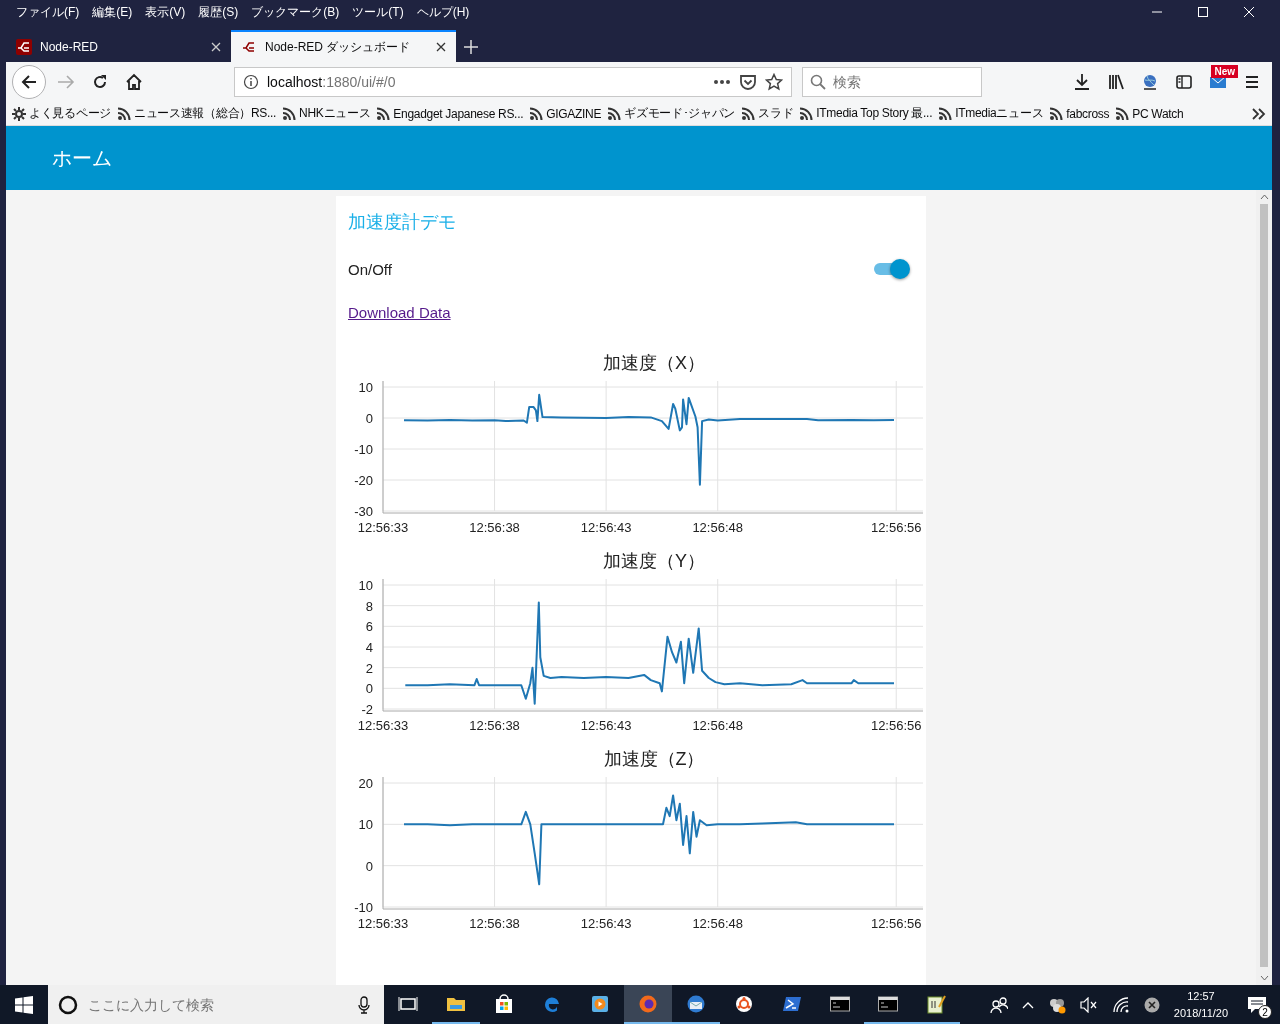 This screenshot has width=1280, height=1024. What do you see at coordinates (1257, 1004) in the screenshot?
I see `notification-icon` at bounding box center [1257, 1004].